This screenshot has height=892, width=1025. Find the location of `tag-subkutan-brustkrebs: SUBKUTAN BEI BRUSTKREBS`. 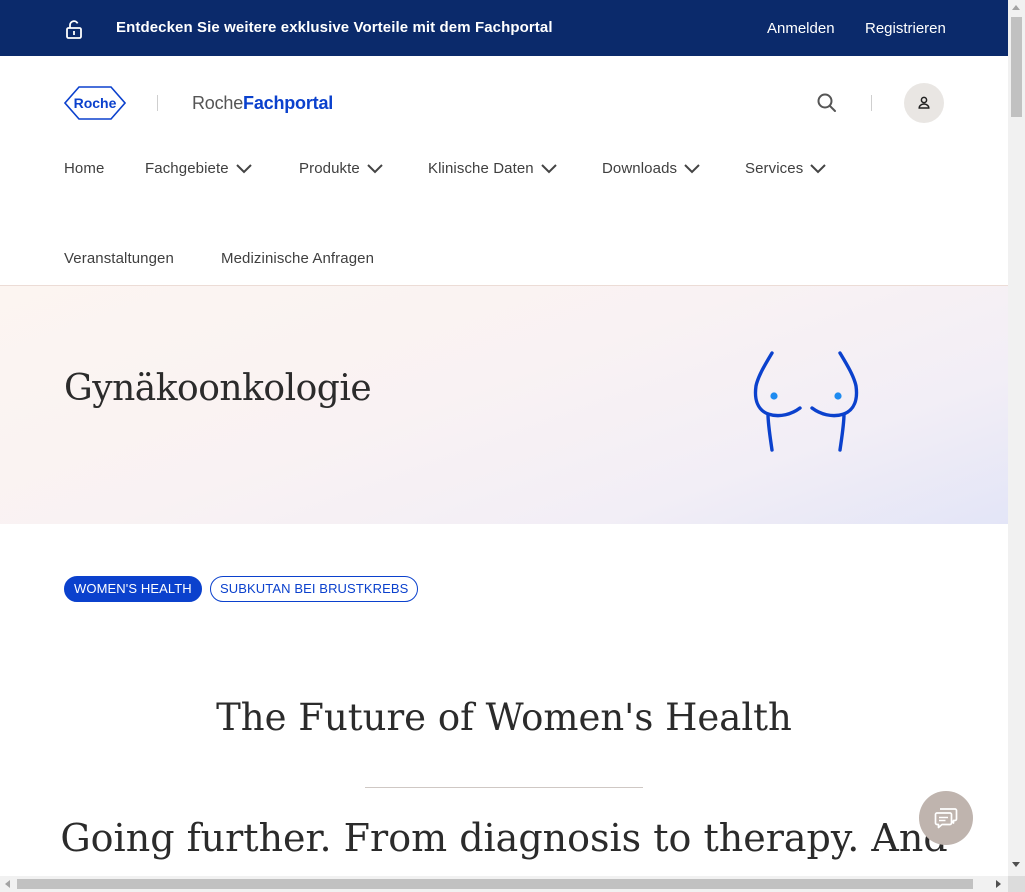

tag-subkutan-brustkrebs: SUBKUTAN BEI BRUSTKREBS is located at coordinates (314, 589).